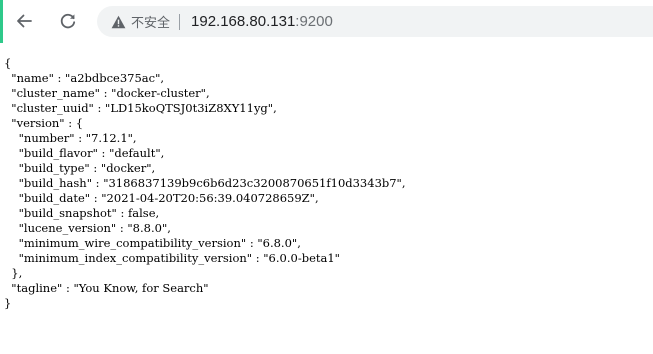  Describe the element at coordinates (80, 168) in the screenshot. I see `json-line: "build_type" : "docker",` at that location.